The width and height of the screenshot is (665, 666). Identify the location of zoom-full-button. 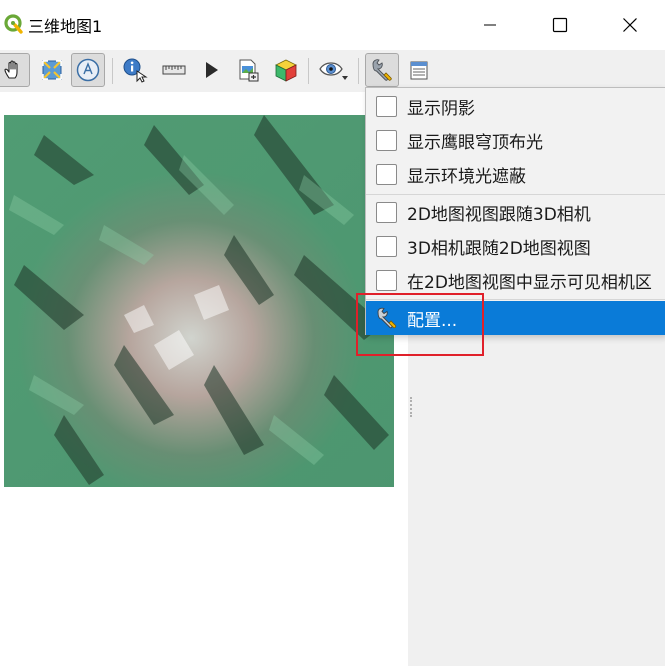
(52, 70).